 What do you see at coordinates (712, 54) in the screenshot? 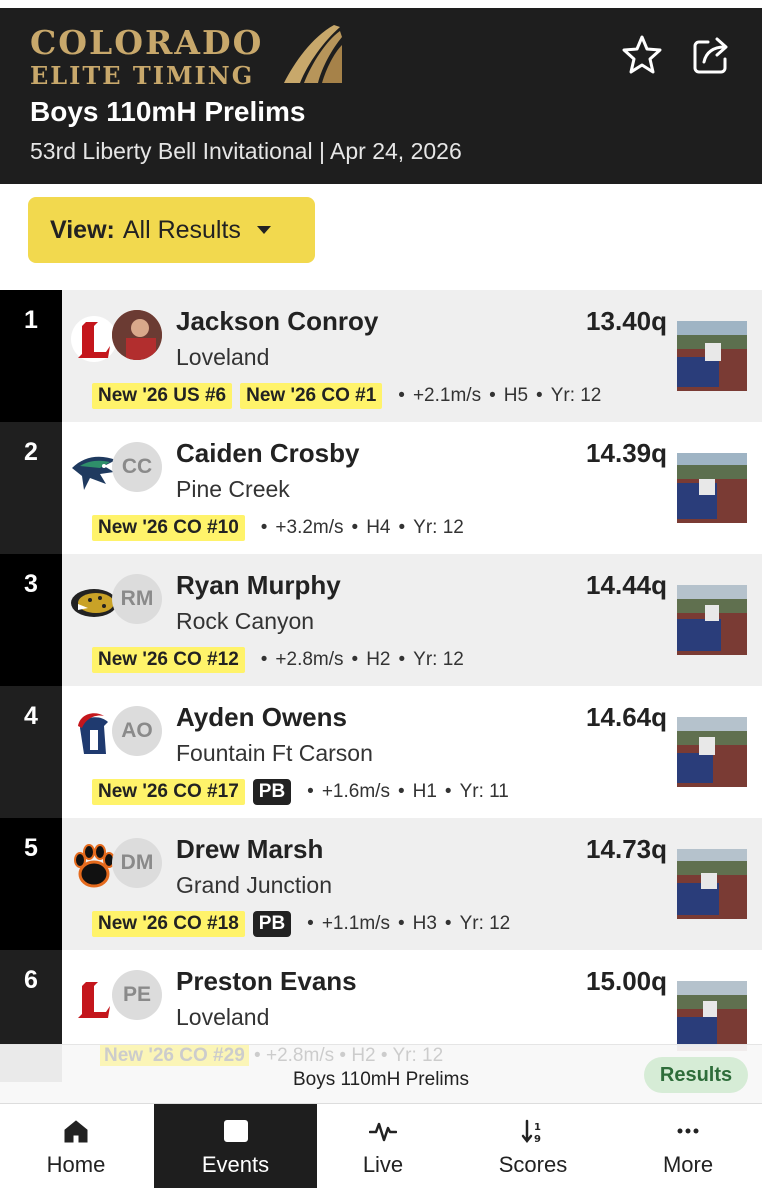
I see `share-icon` at bounding box center [712, 54].